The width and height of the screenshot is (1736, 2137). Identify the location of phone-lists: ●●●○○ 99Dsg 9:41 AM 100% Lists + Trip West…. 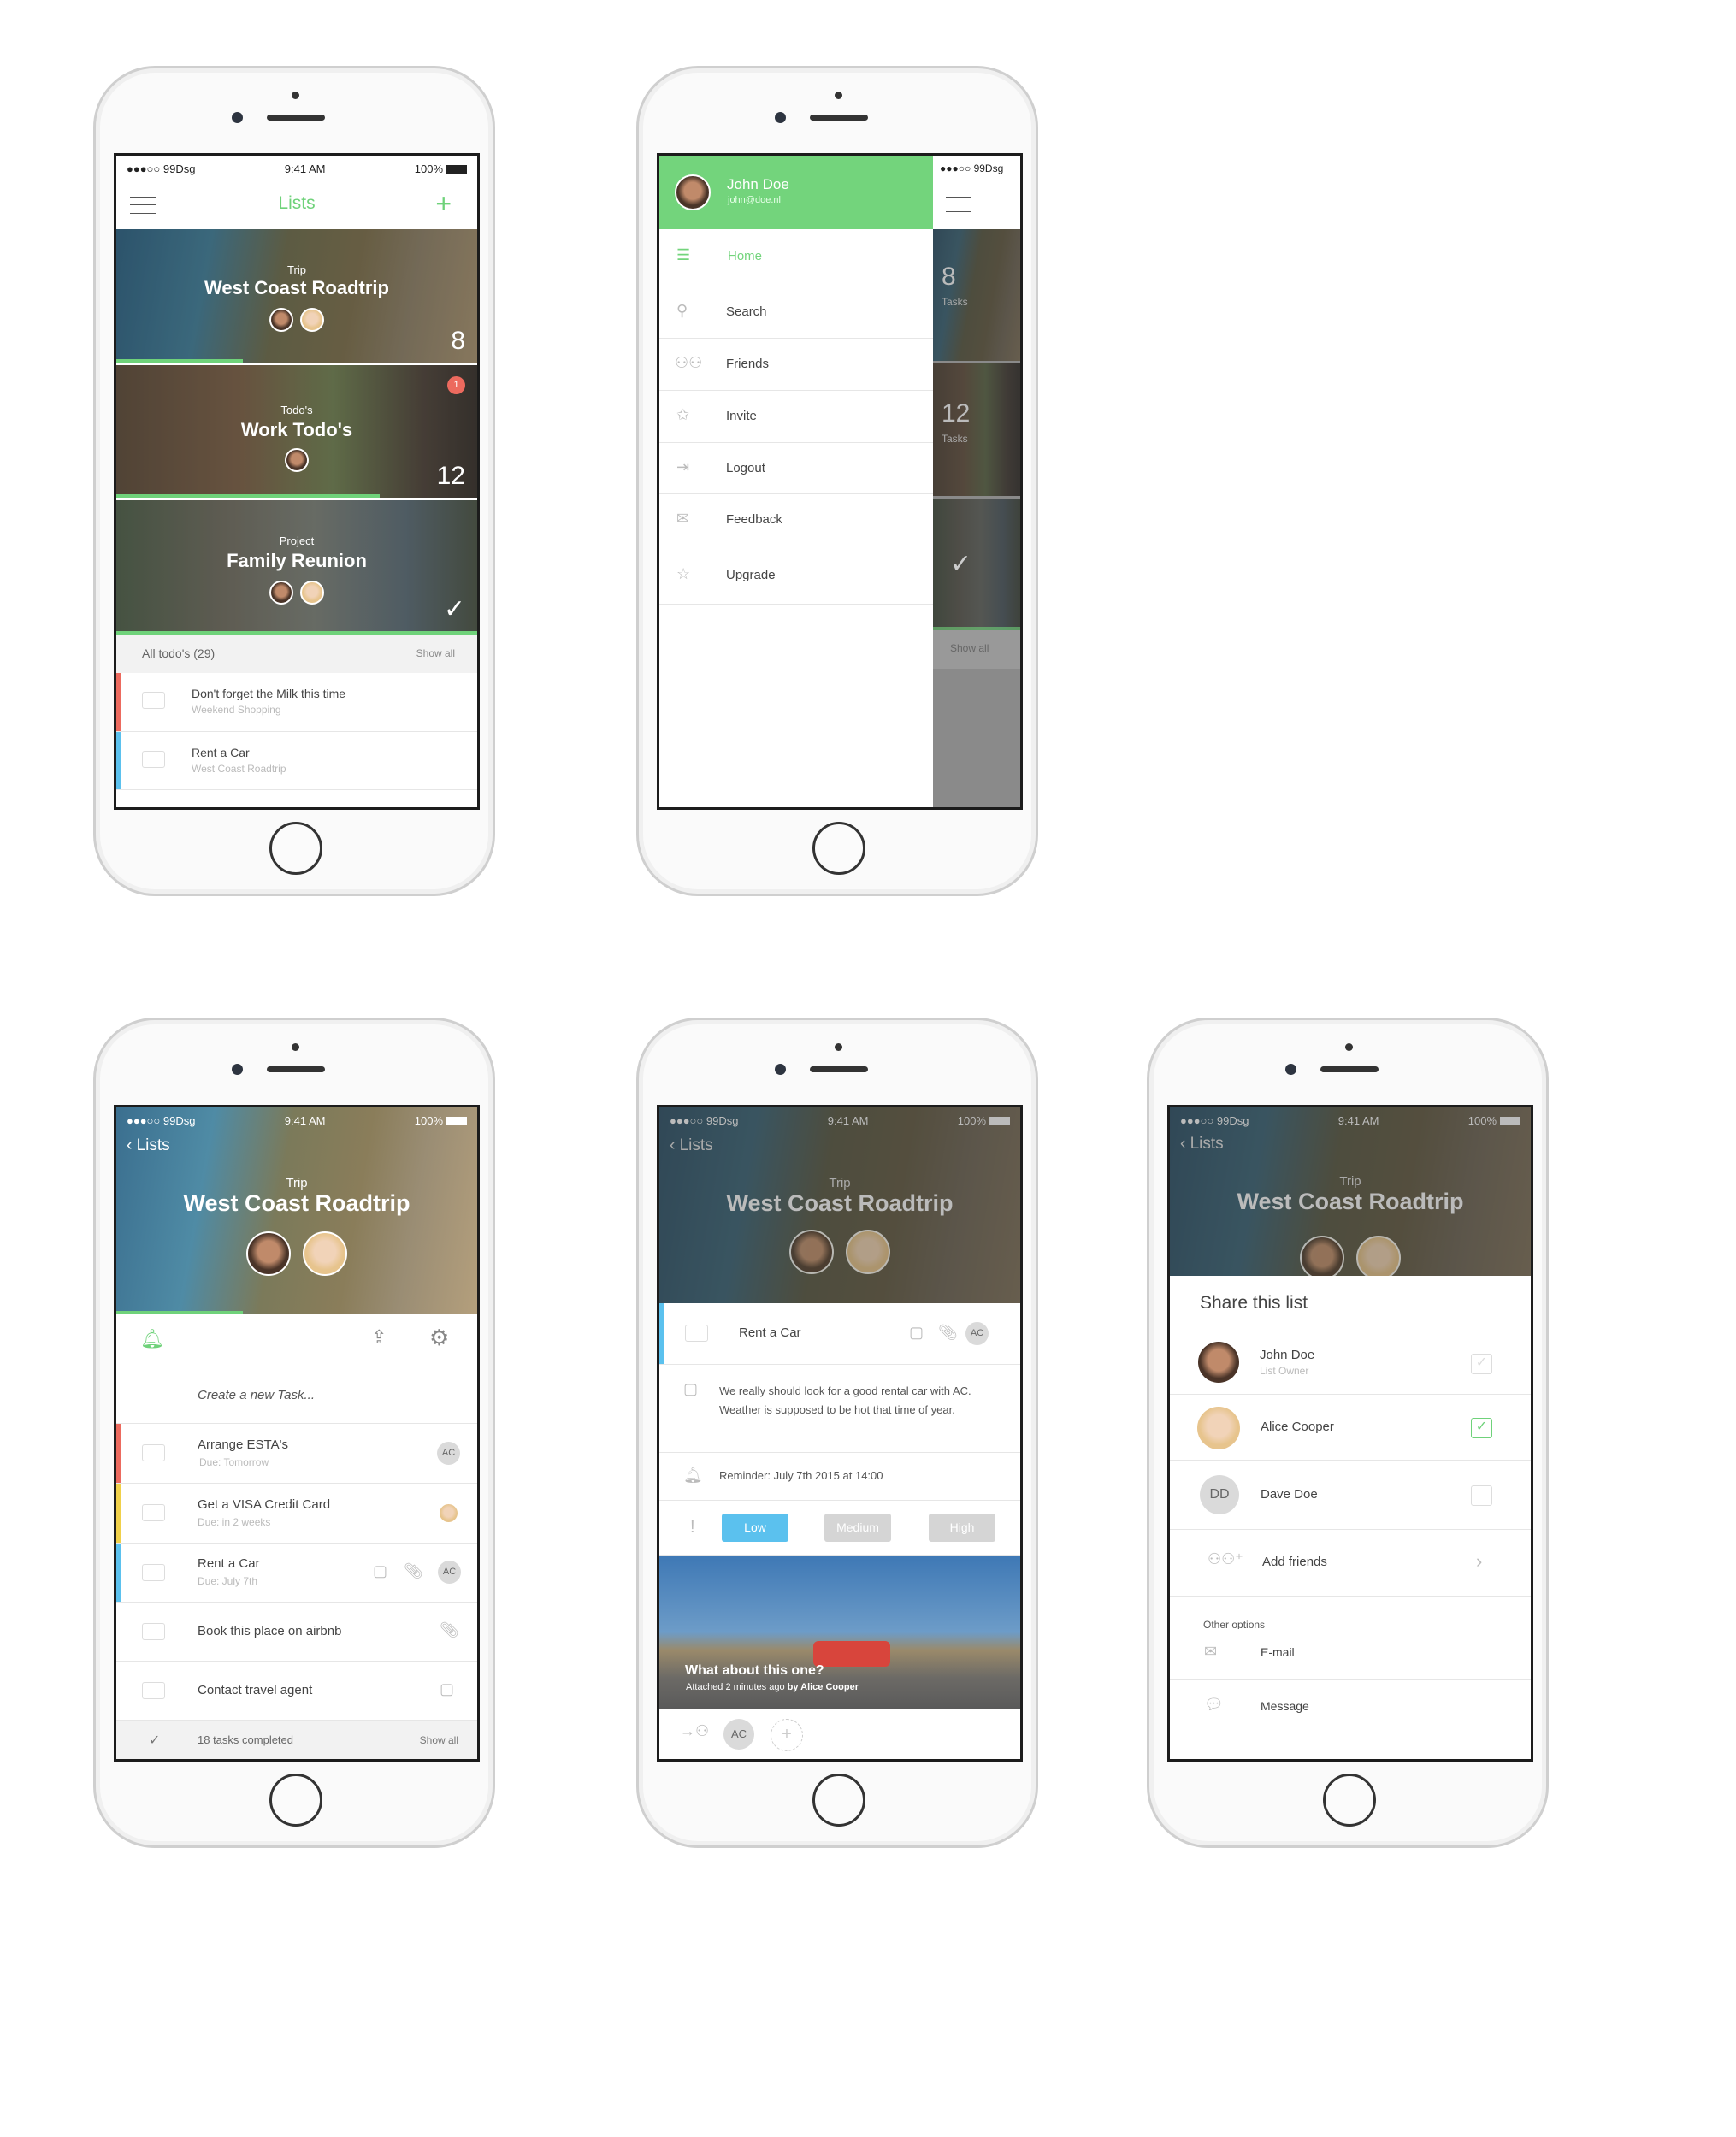
(294, 481).